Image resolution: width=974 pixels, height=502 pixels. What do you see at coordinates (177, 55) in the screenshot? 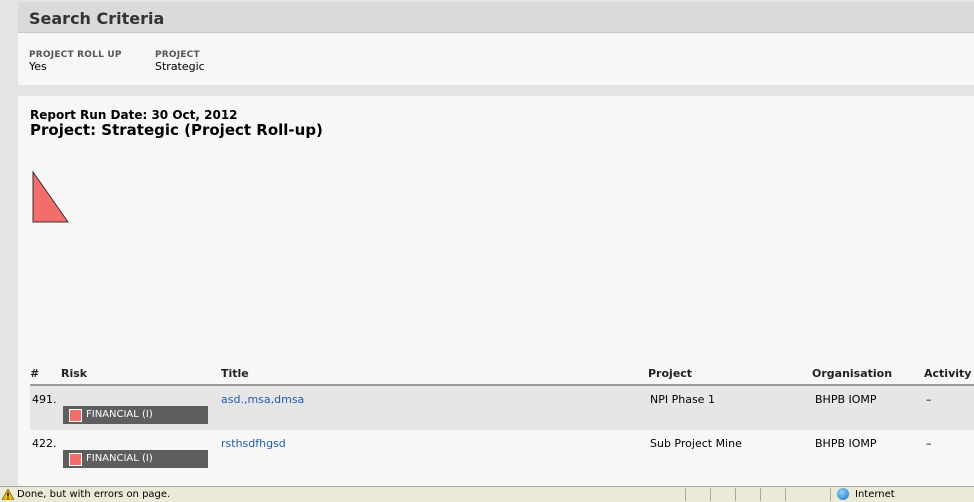
I see `criteria-label: PROJECT` at bounding box center [177, 55].